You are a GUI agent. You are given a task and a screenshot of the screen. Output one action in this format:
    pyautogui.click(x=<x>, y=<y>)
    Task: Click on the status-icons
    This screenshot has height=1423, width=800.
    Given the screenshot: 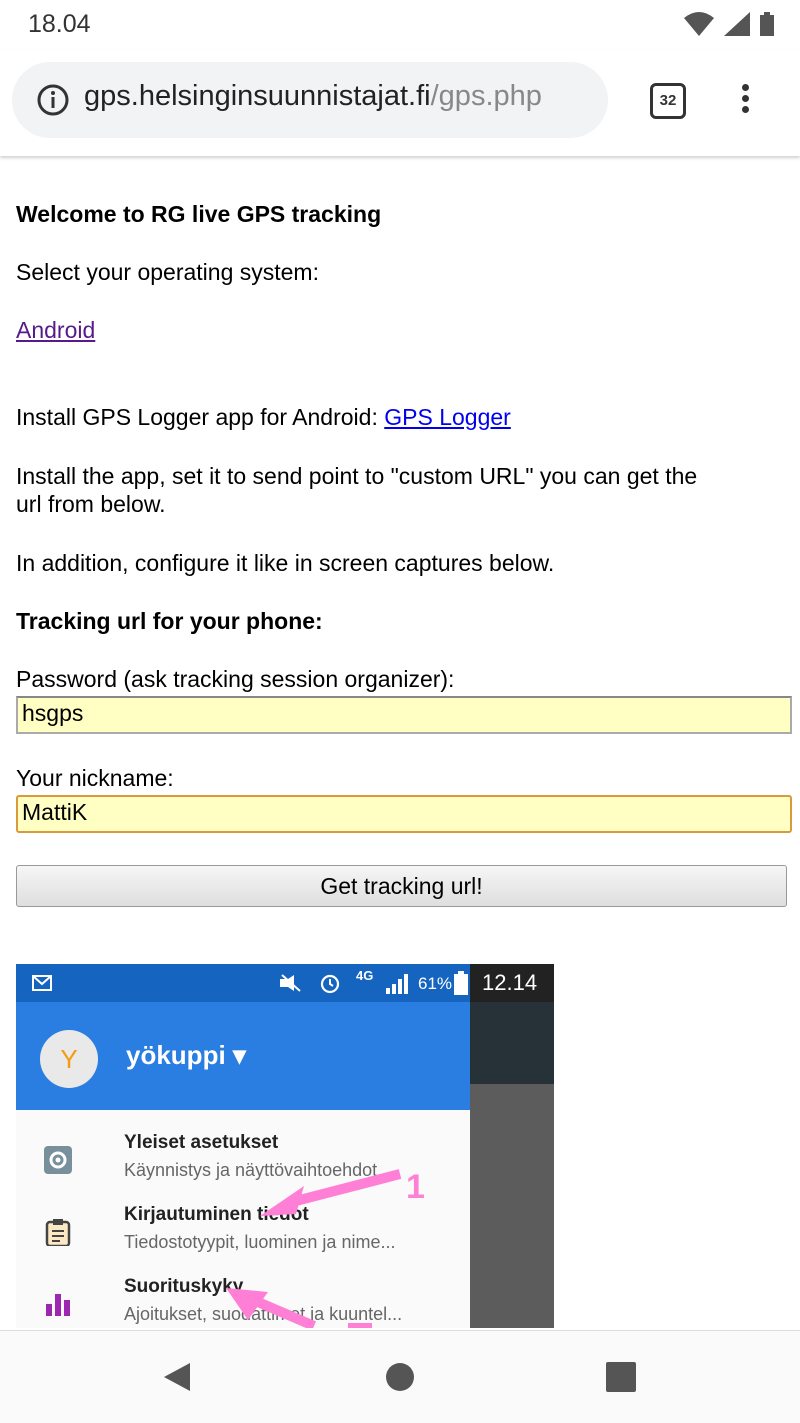 What is the action you would take?
    pyautogui.click(x=729, y=24)
    